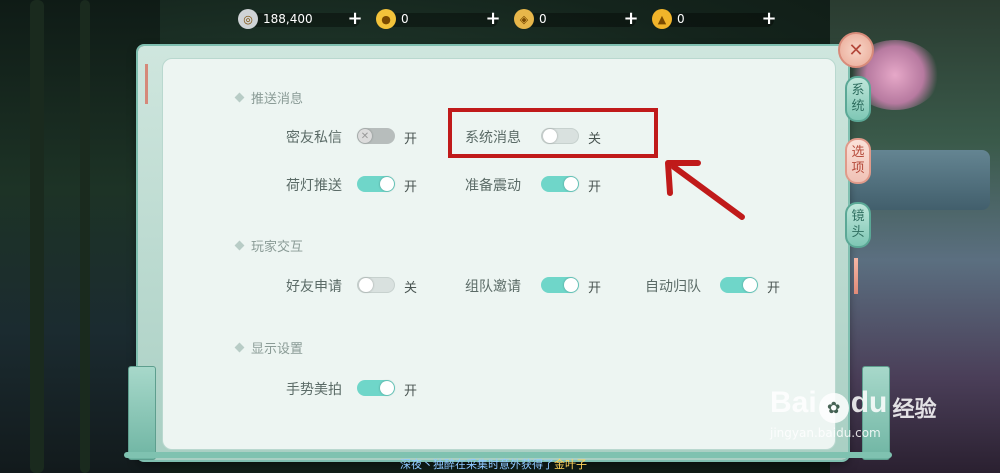 The height and width of the screenshot is (473, 1000). I want to click on currency-ingot: ▲ 0 +, so click(719, 20).